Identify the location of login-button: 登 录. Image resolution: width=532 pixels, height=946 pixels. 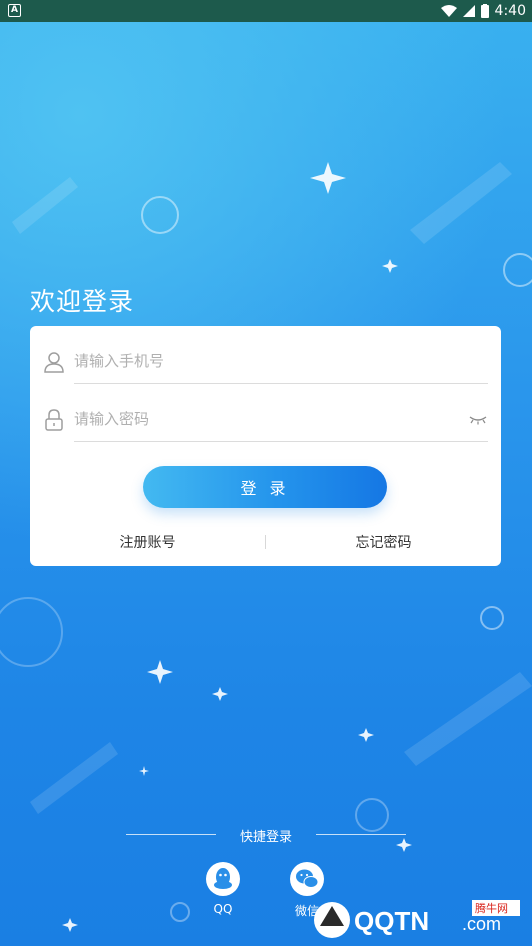
(265, 487).